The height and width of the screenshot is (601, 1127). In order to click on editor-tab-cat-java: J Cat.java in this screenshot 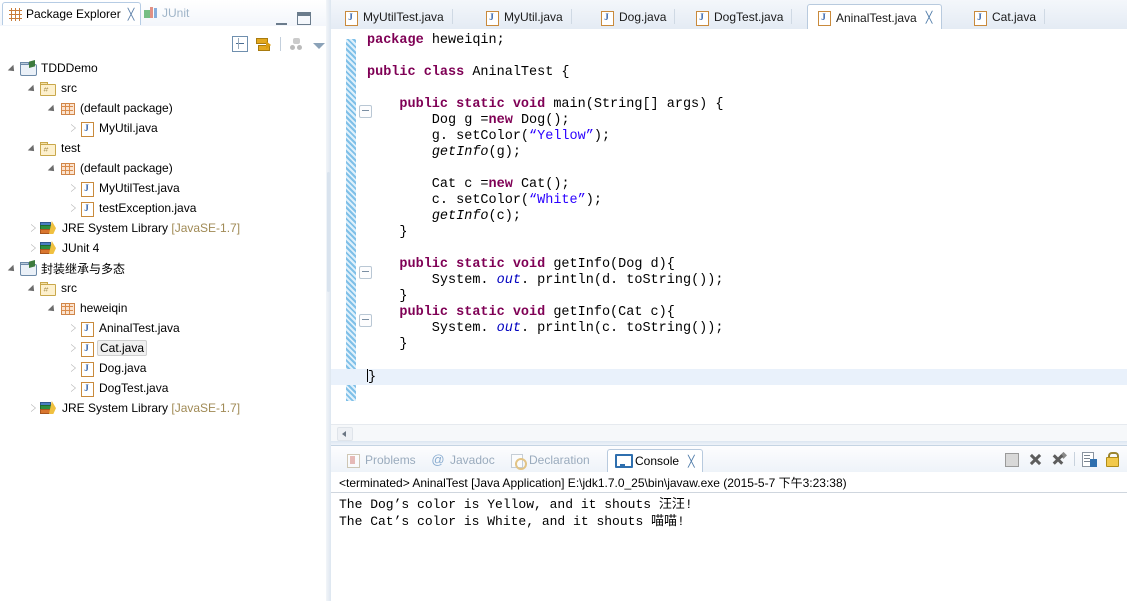, I will do `click(1005, 17)`.